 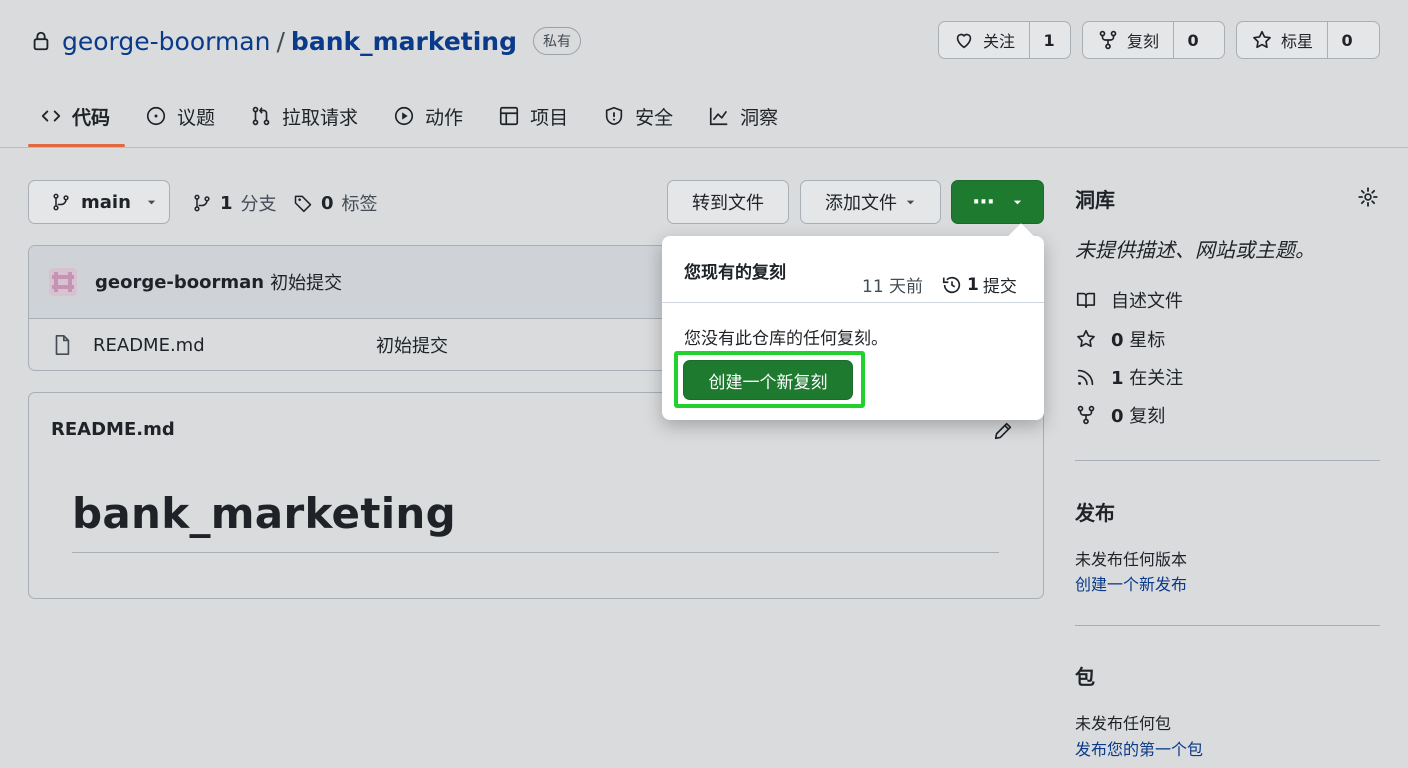 What do you see at coordinates (768, 380) in the screenshot?
I see `create-fork-button: 创建一个新复刻` at bounding box center [768, 380].